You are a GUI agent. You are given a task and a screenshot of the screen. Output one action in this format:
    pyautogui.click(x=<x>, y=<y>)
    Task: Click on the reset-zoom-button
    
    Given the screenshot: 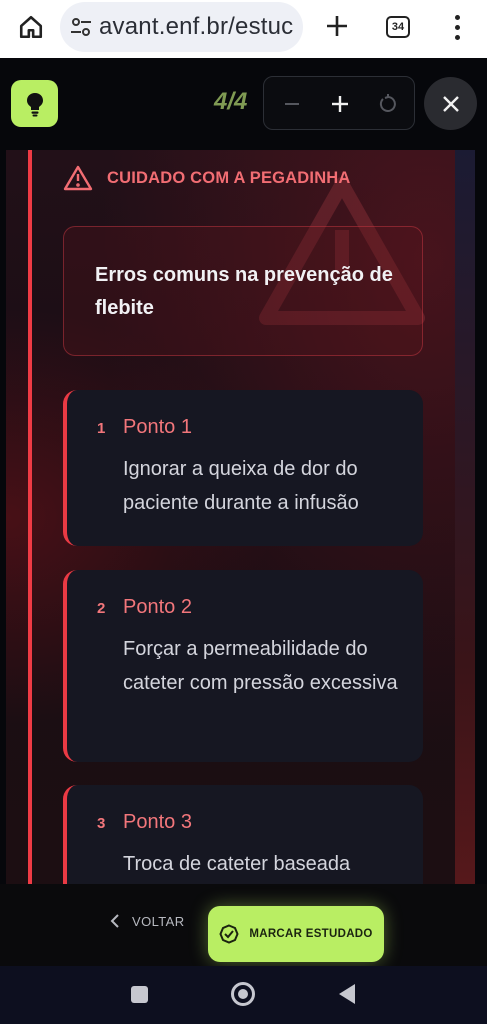 What is the action you would take?
    pyautogui.click(x=388, y=104)
    